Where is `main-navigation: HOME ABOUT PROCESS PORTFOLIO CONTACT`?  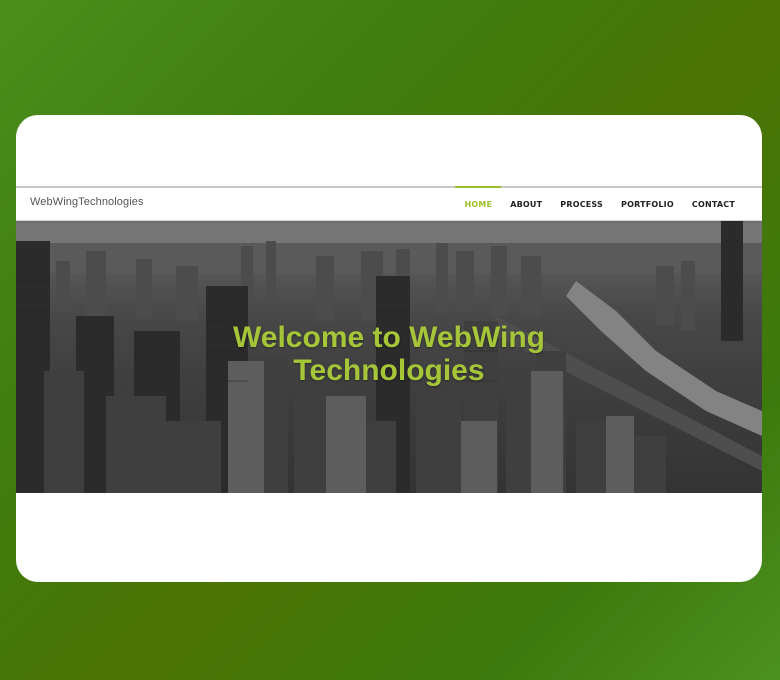 main-navigation: HOME ABOUT PROCESS PORTFOLIO CONTACT is located at coordinates (599, 203).